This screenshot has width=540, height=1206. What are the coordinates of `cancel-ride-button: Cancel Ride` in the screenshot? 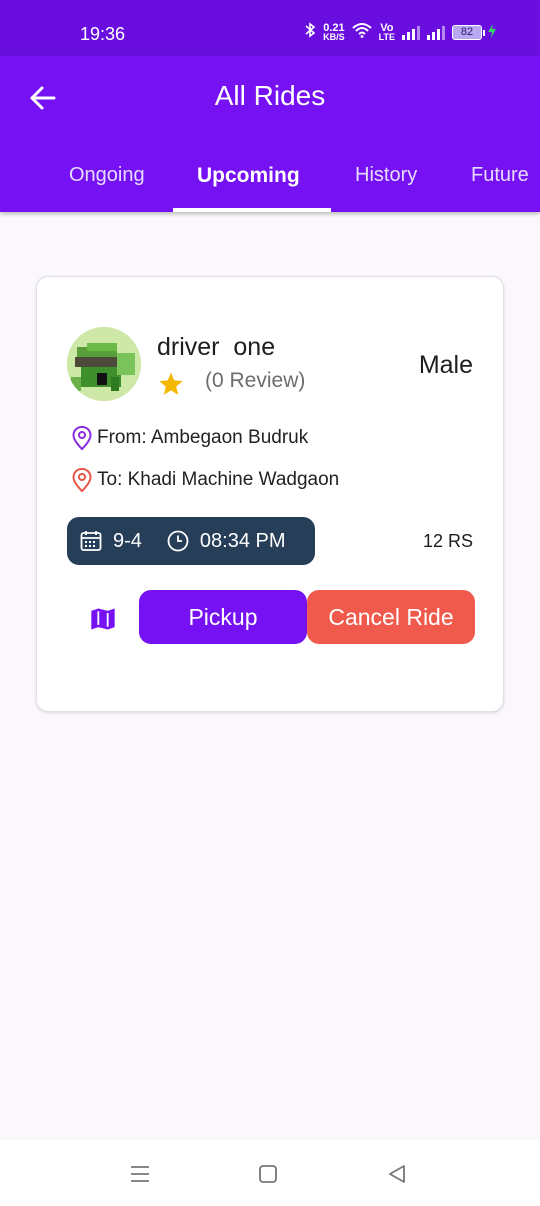 It's located at (391, 617).